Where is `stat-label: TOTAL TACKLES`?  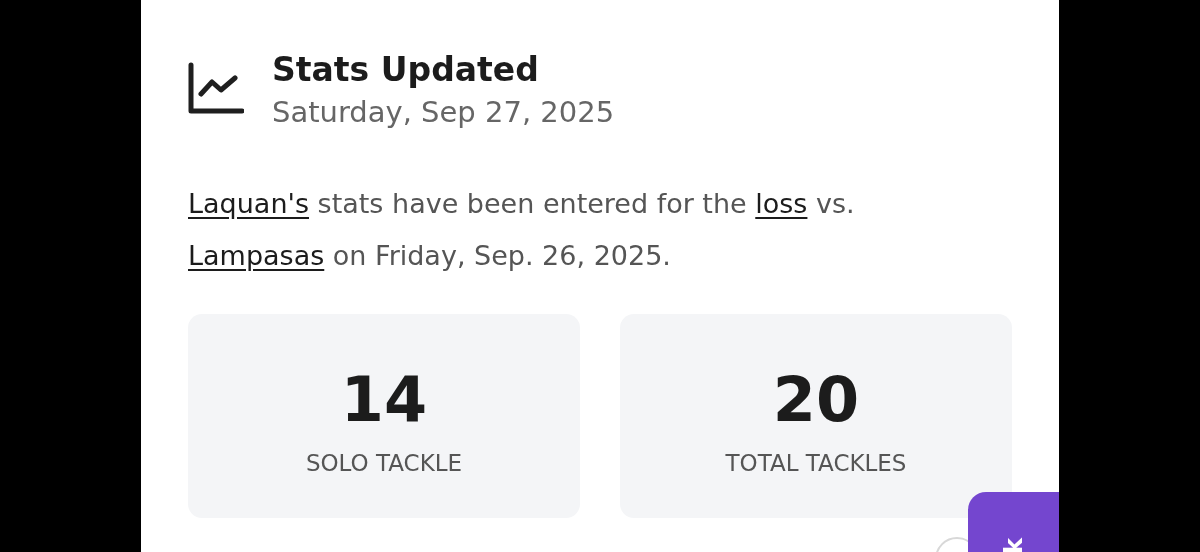
stat-label: TOTAL TACKLES is located at coordinates (816, 463).